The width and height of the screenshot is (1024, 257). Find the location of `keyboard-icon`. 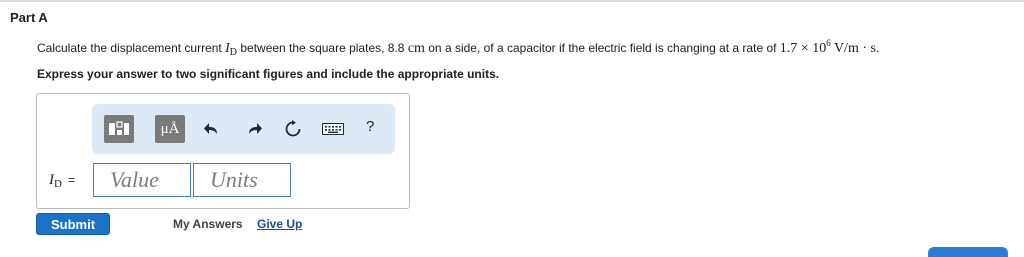

keyboard-icon is located at coordinates (333, 129).